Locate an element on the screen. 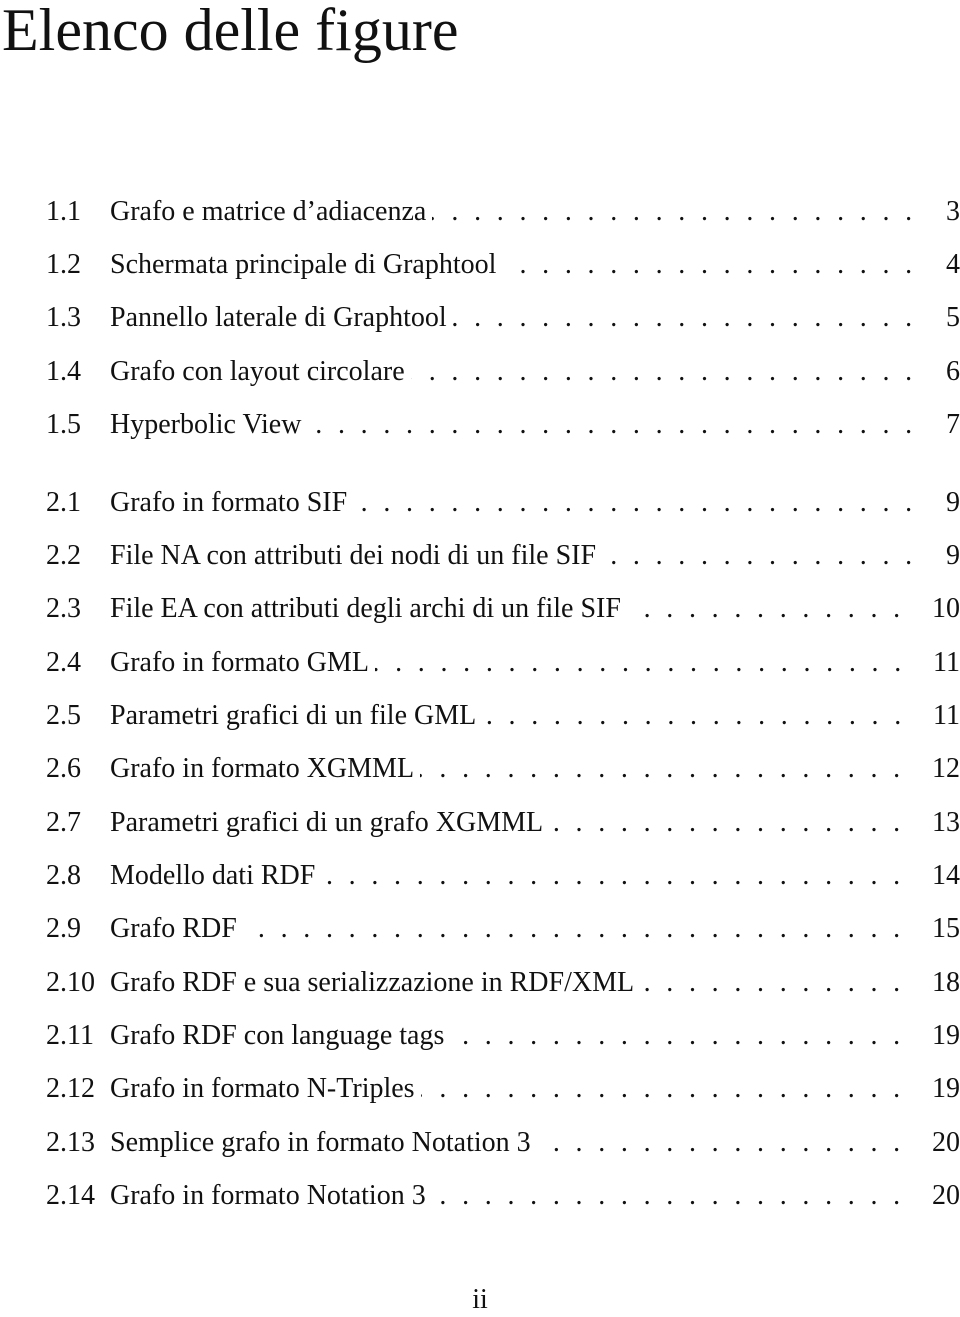  figure-caption: Parametri grafici di un grafo XGMML is located at coordinates (327, 822).